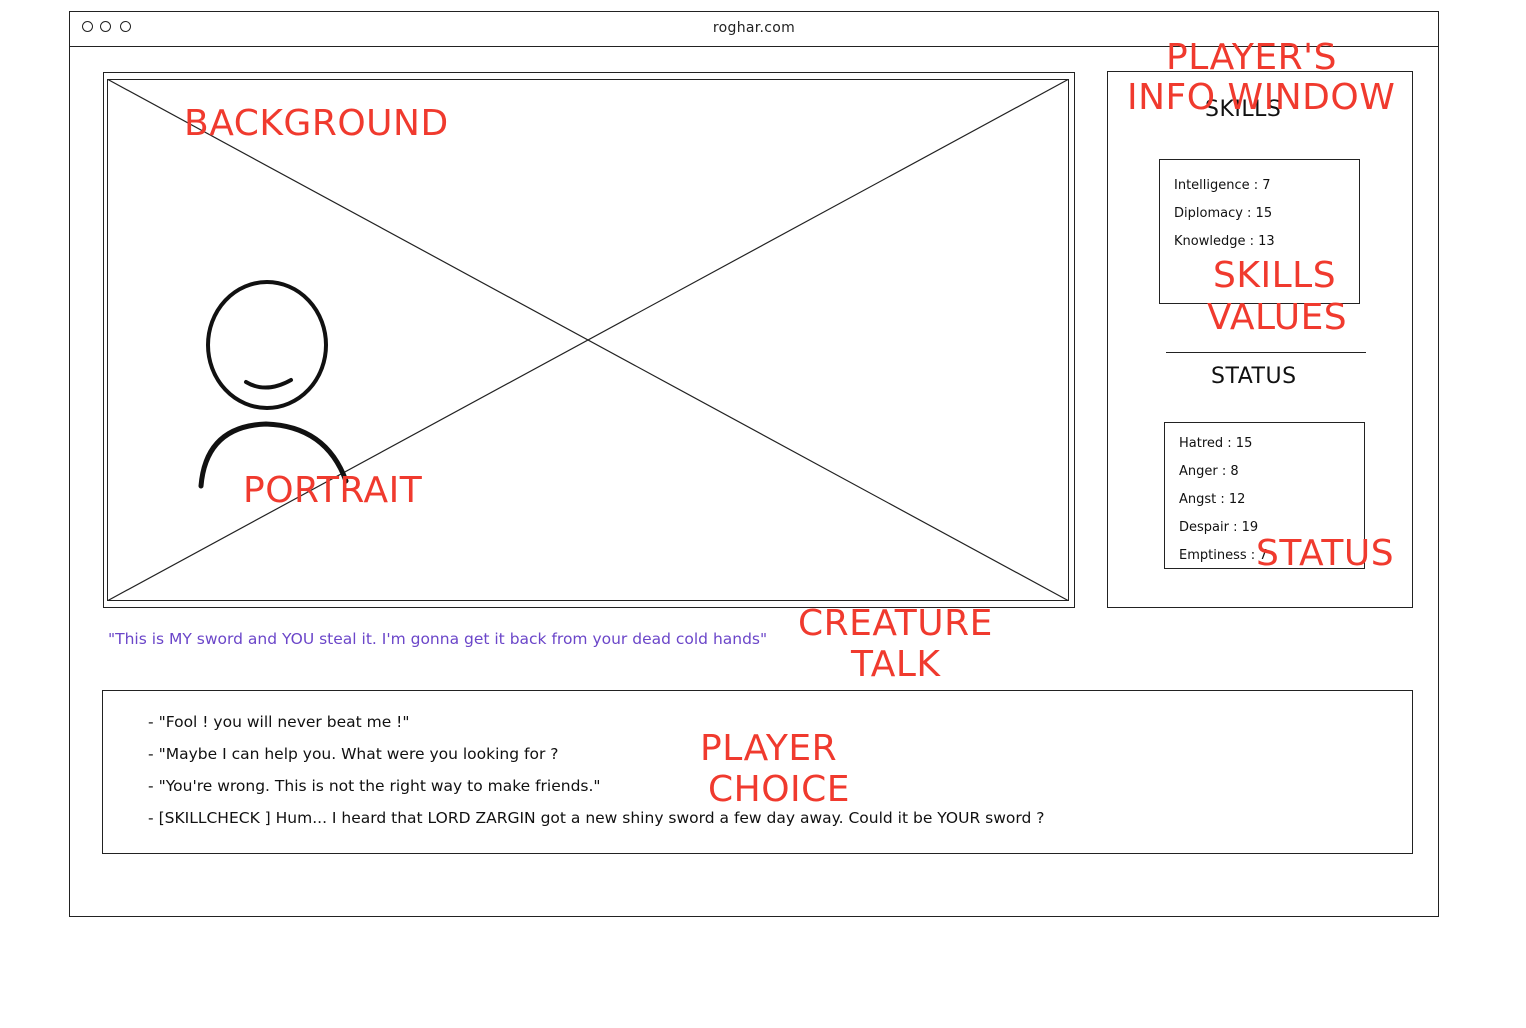  What do you see at coordinates (754, 28) in the screenshot?
I see `url-bar: roghar.com` at bounding box center [754, 28].